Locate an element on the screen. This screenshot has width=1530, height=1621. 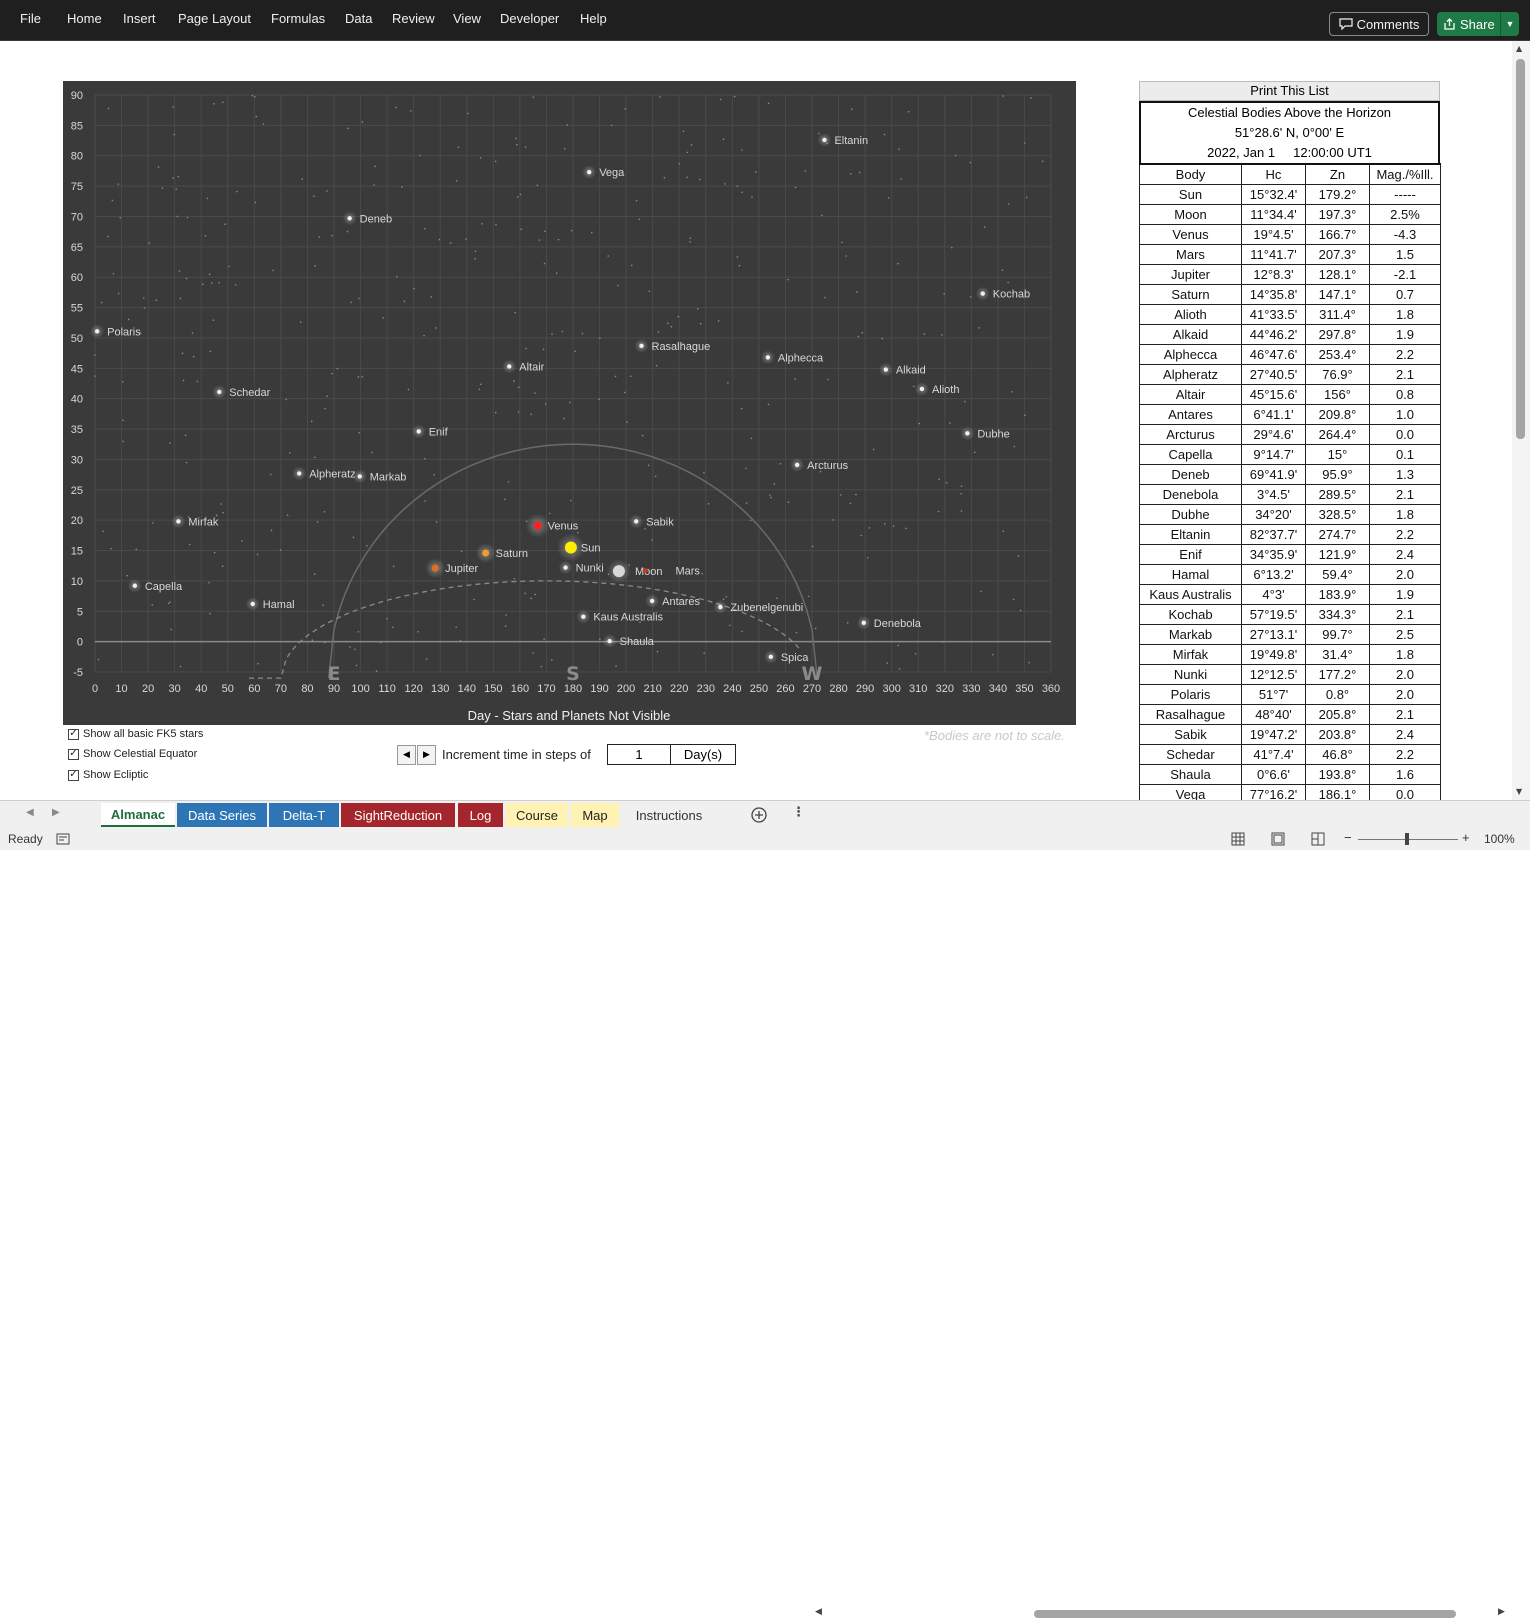
page-break-view-icon is located at coordinates (1318, 839).